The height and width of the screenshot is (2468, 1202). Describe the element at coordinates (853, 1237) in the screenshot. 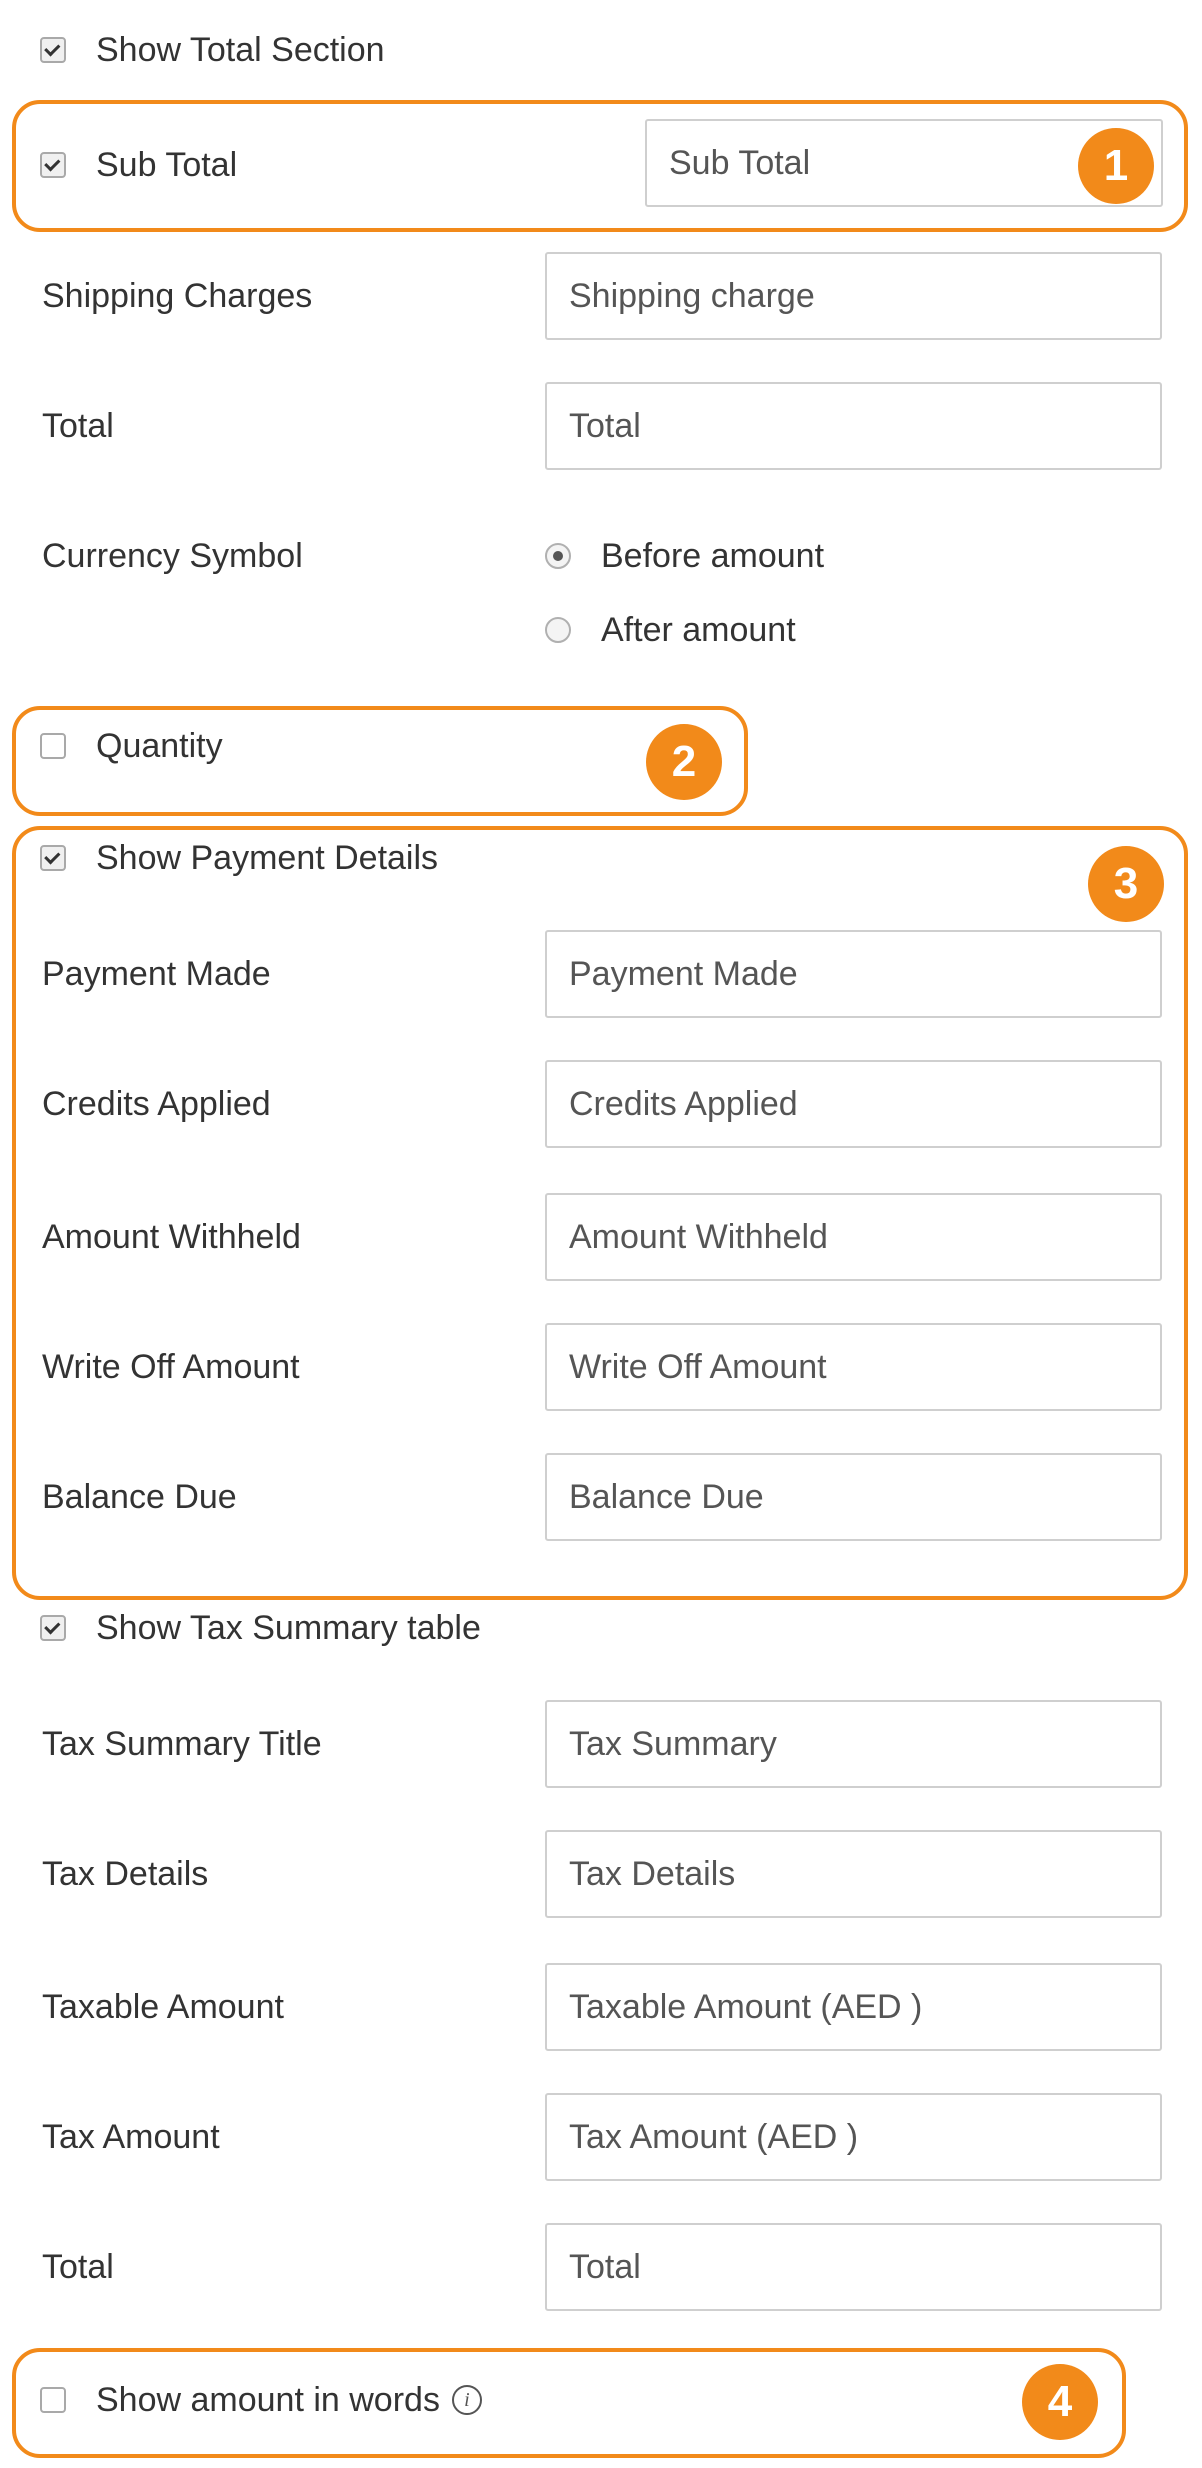

I see `amount-withheld-input` at that location.